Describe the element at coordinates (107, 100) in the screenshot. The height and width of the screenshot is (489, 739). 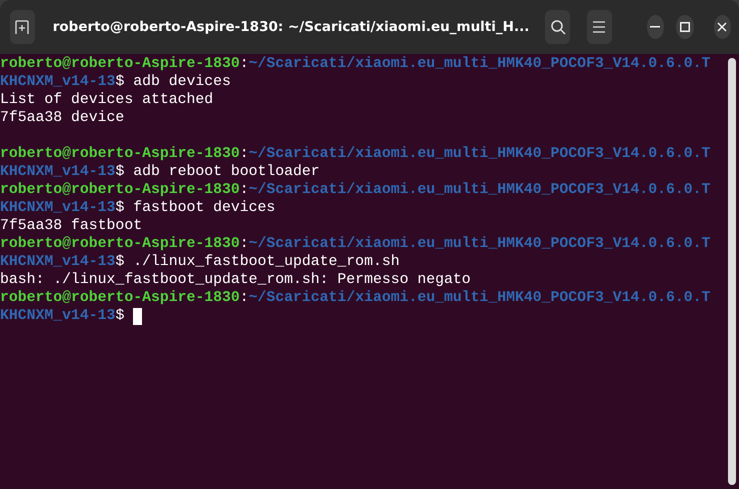
I see `terminal-text: List of devices attached` at that location.